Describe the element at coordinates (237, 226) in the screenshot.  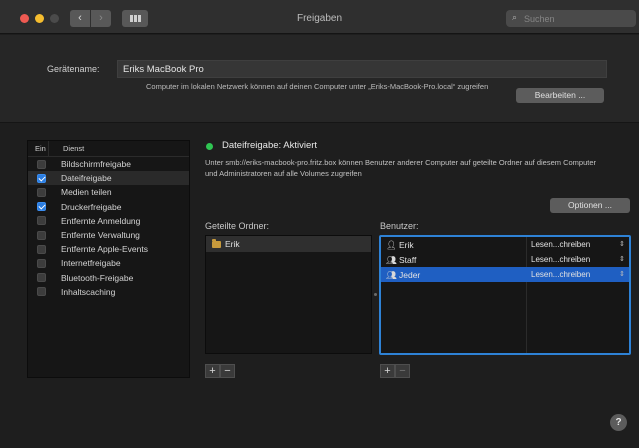
I see `shared-folders-label: Geteilte Ordner:` at that location.